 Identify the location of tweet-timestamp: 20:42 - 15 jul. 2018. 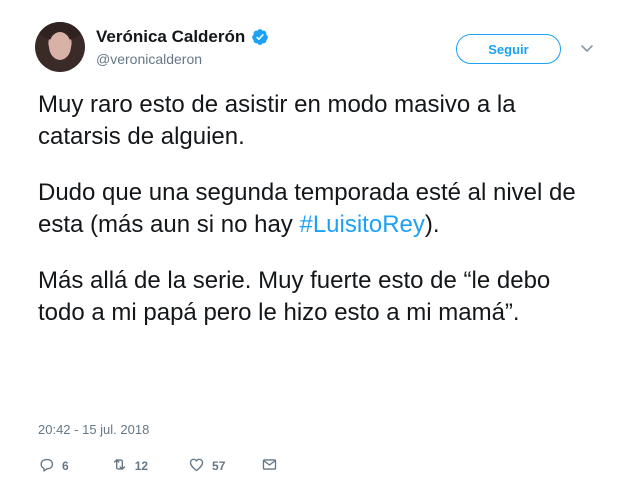
(93, 429).